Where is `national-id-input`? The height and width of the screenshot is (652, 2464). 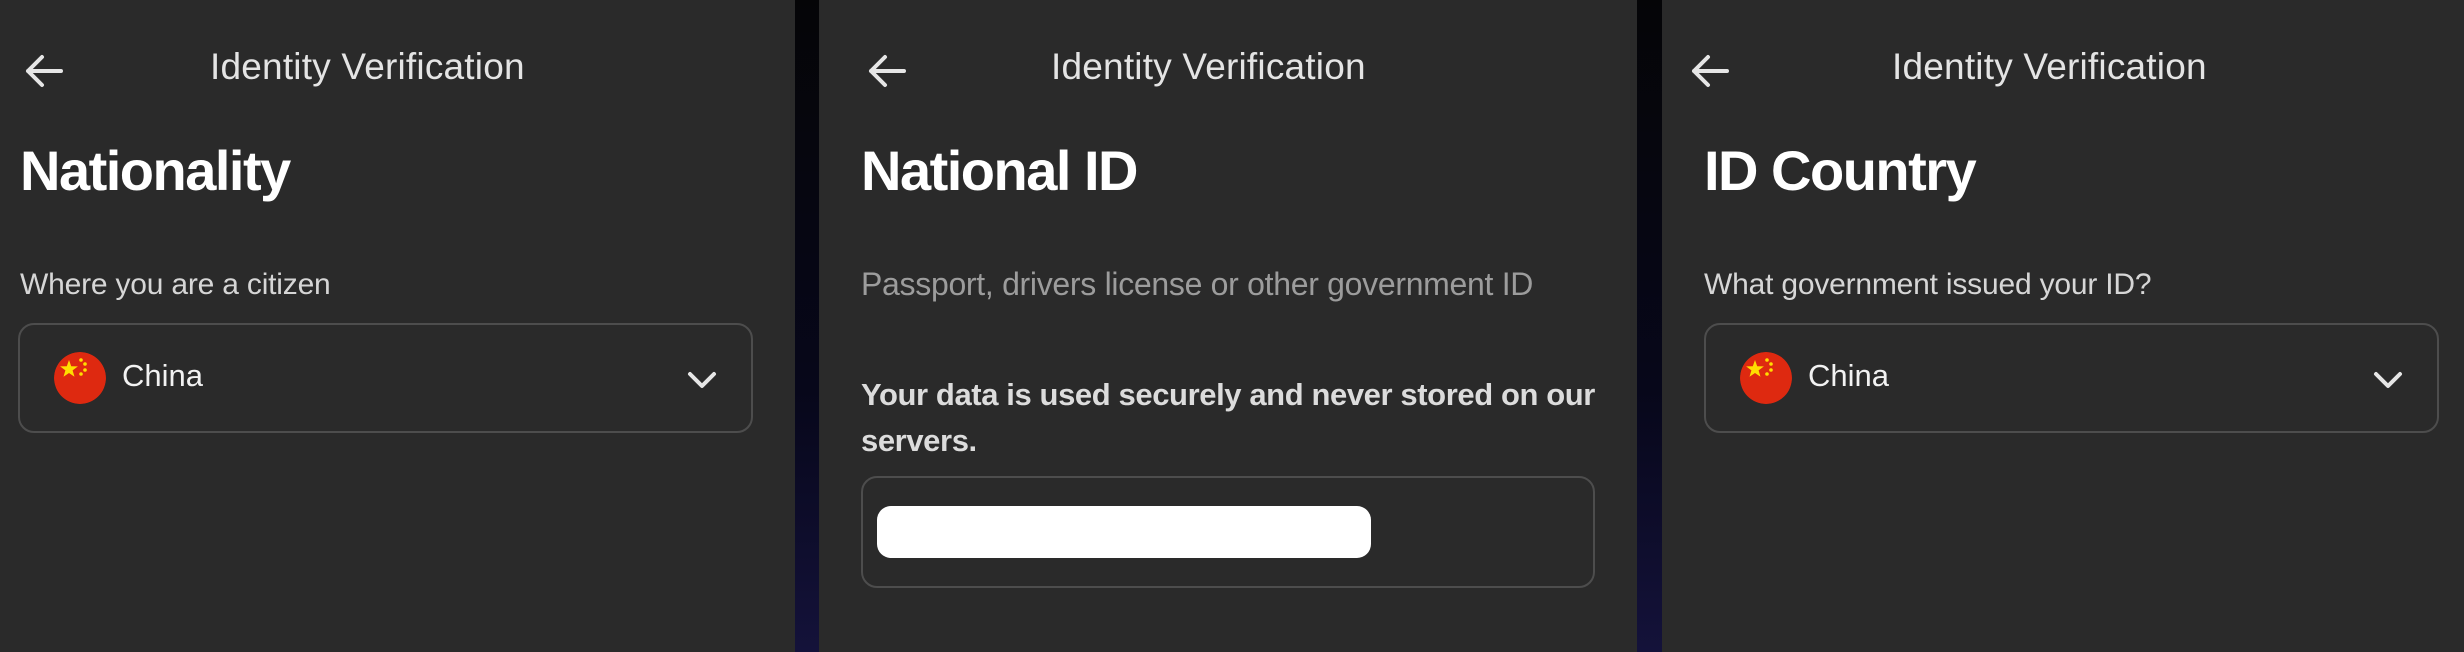
national-id-input is located at coordinates (1228, 532).